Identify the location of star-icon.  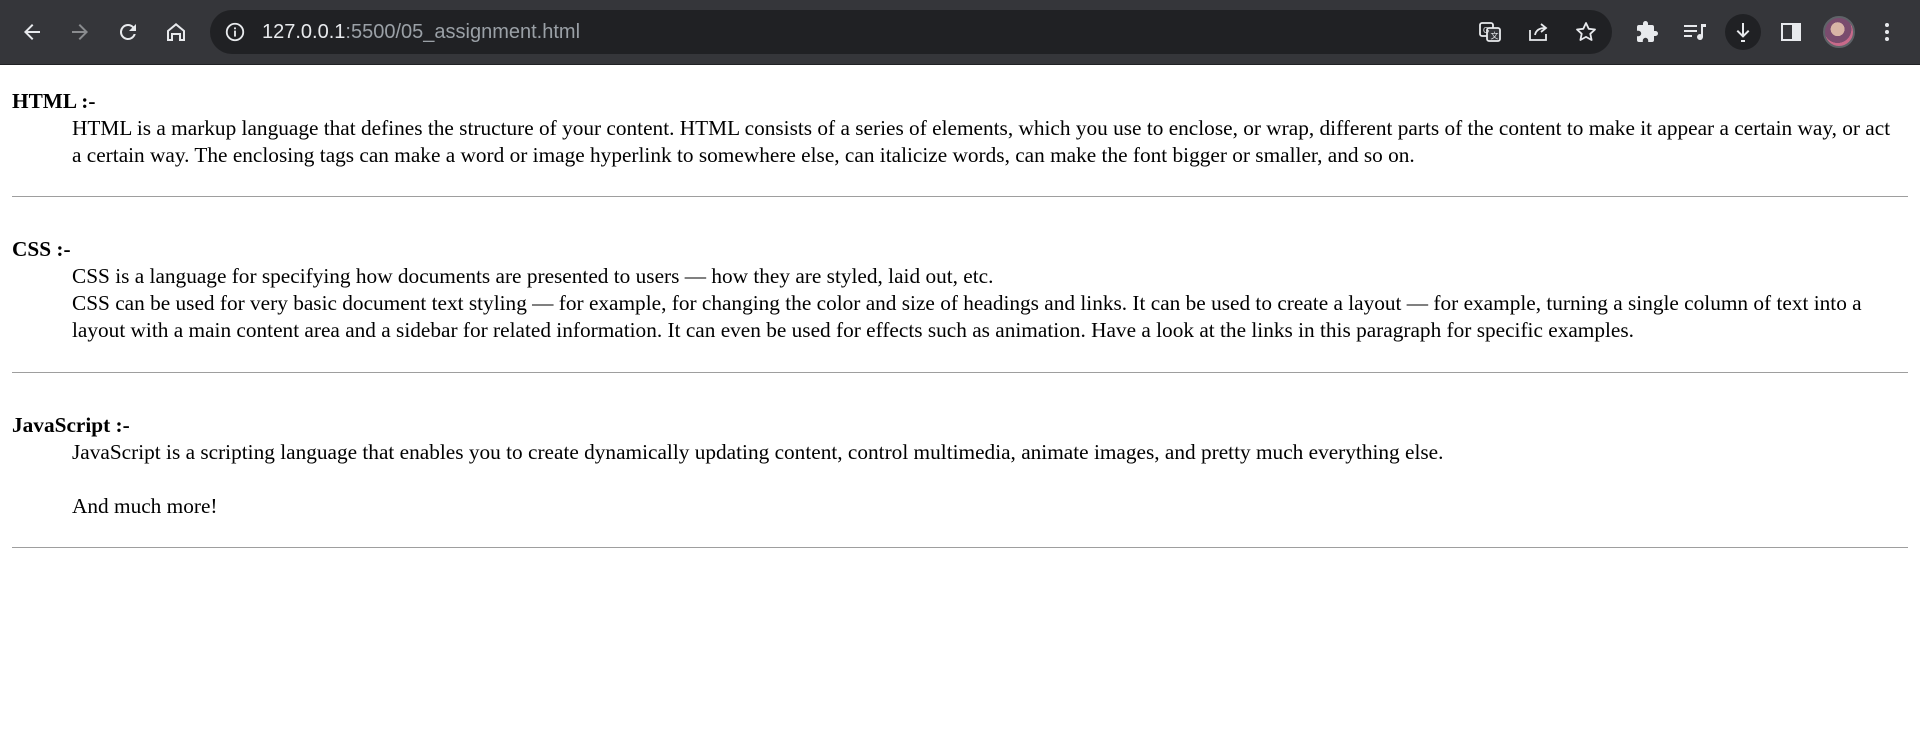
(1586, 31).